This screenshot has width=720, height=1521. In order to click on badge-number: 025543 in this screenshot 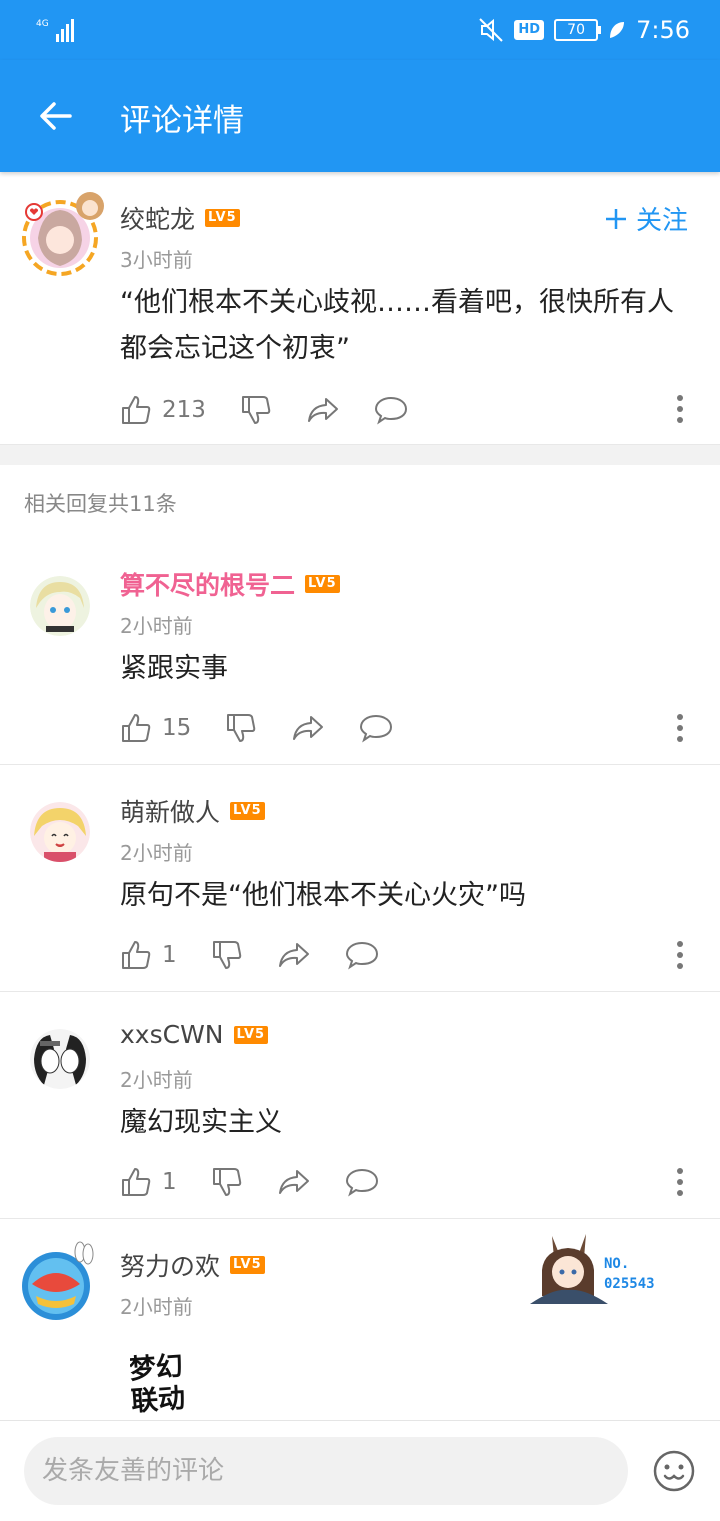, I will do `click(629, 1284)`.